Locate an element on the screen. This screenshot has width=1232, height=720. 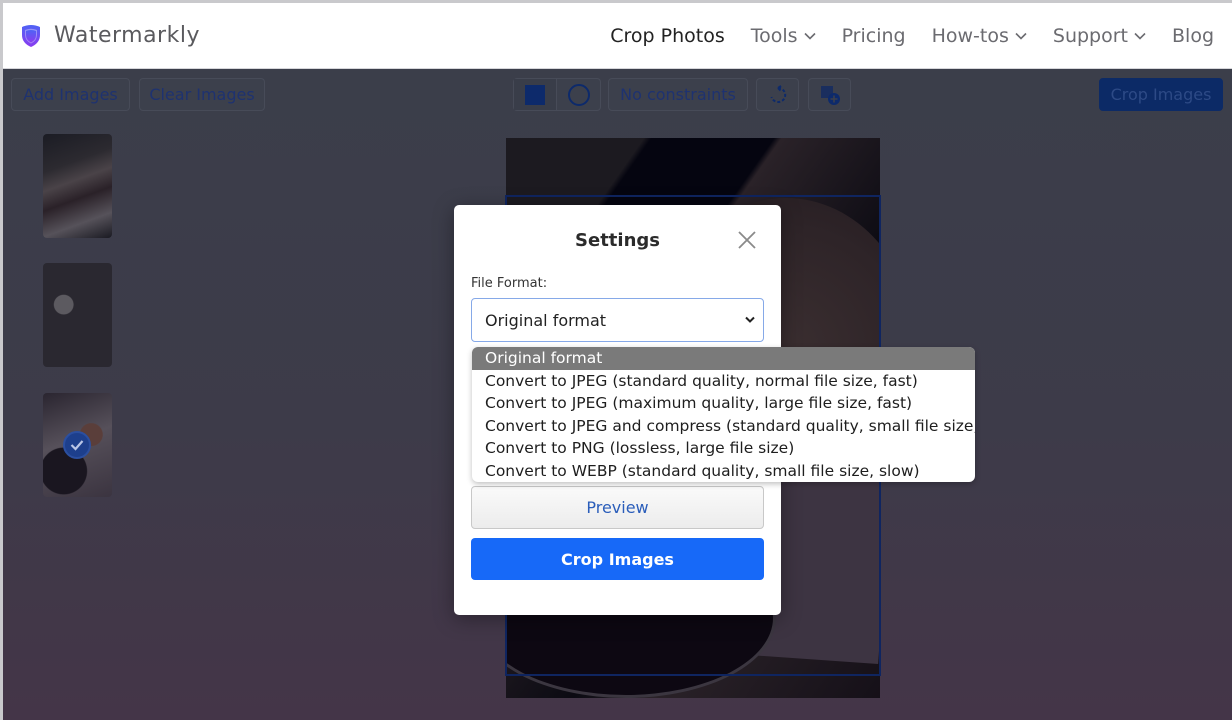
rectangle-shape-button is located at coordinates (536, 94).